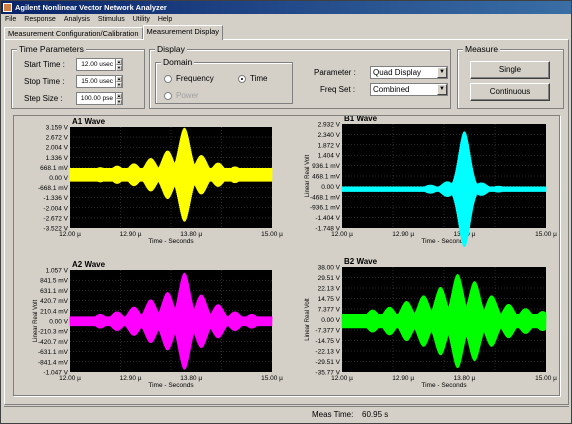  Describe the element at coordinates (44, 64) in the screenshot. I see `start-time-label: Start Time :` at that location.